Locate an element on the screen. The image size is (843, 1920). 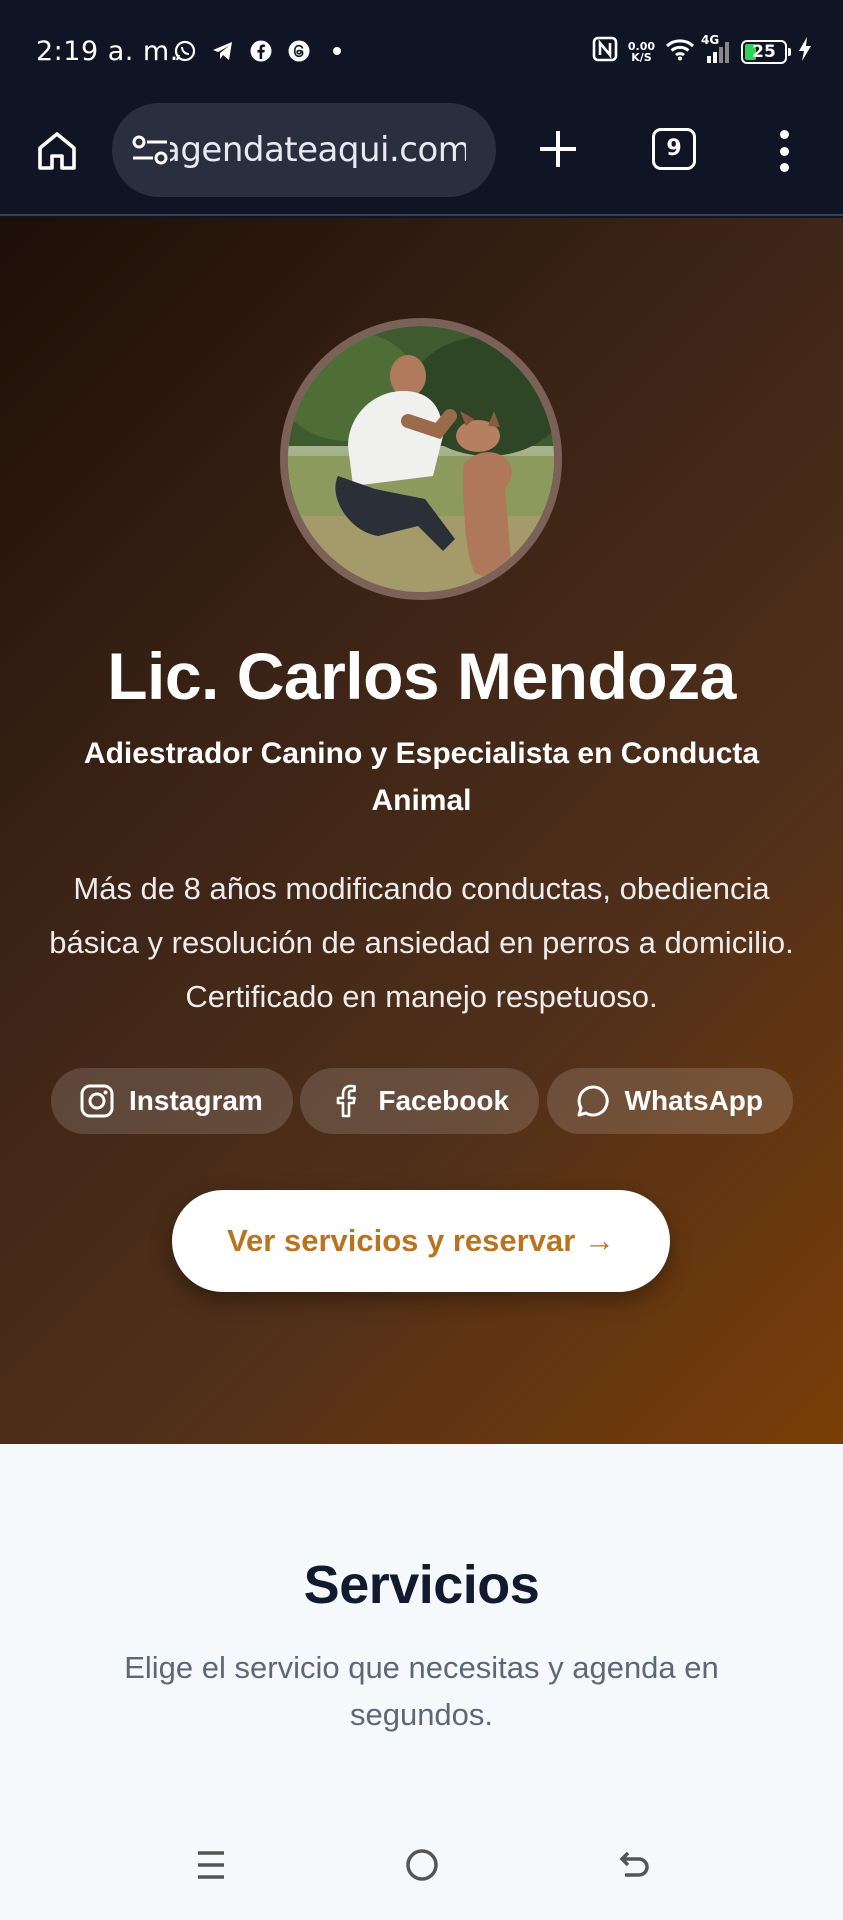
battery-level: 25 is located at coordinates (764, 51).